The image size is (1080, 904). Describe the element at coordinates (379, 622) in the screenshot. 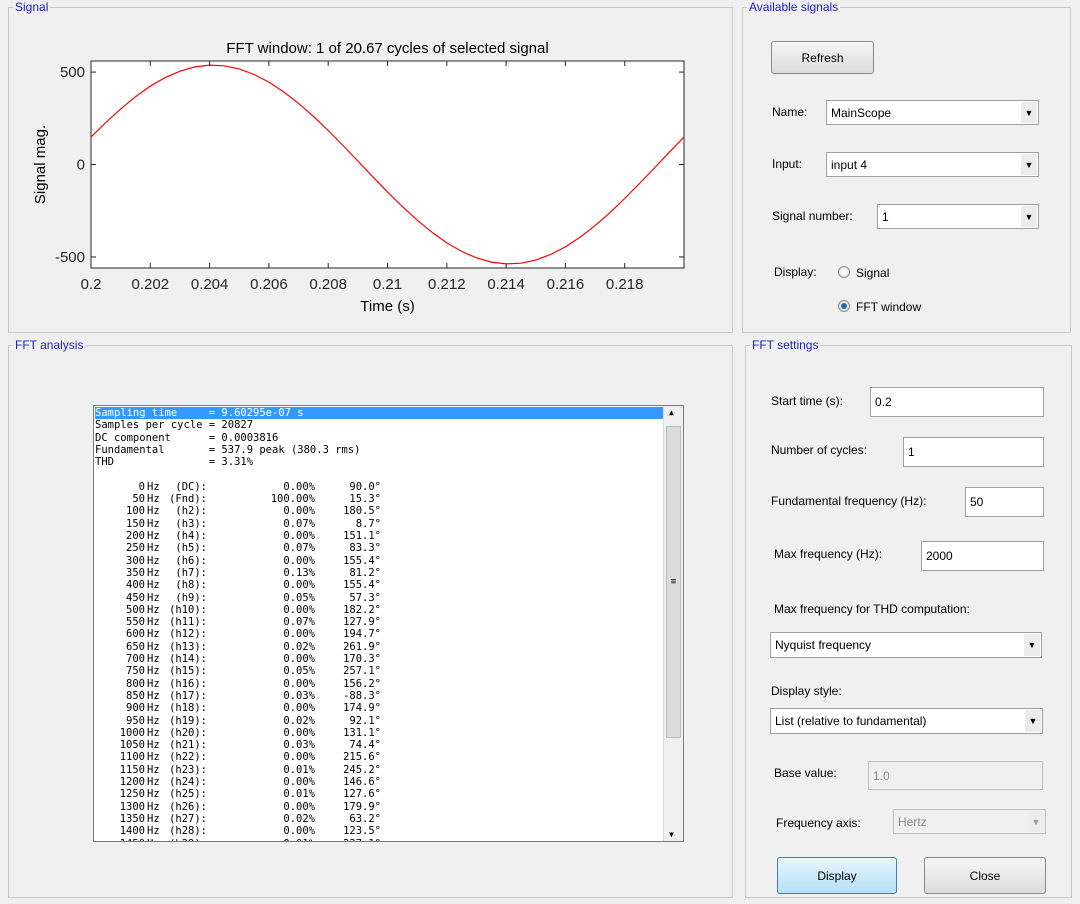

I see `harmonic-row: 550 Hz (h11): 0.07% 127.9°` at that location.